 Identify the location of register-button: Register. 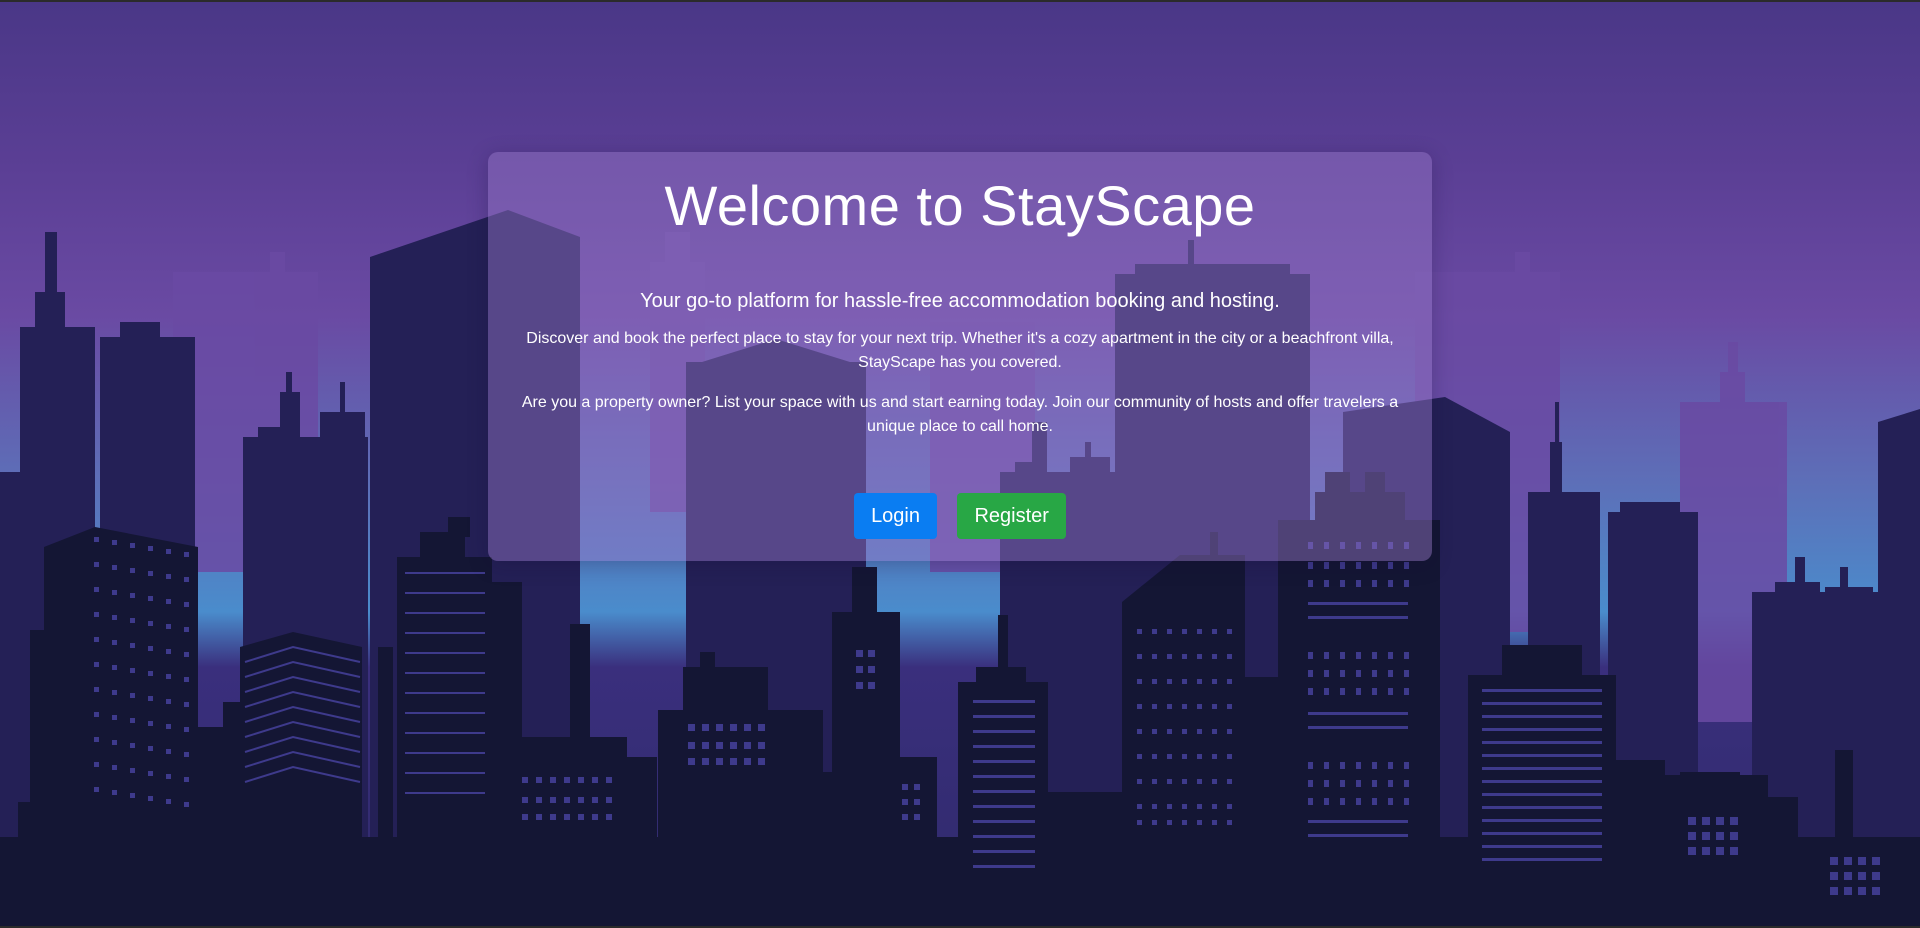
(1011, 516).